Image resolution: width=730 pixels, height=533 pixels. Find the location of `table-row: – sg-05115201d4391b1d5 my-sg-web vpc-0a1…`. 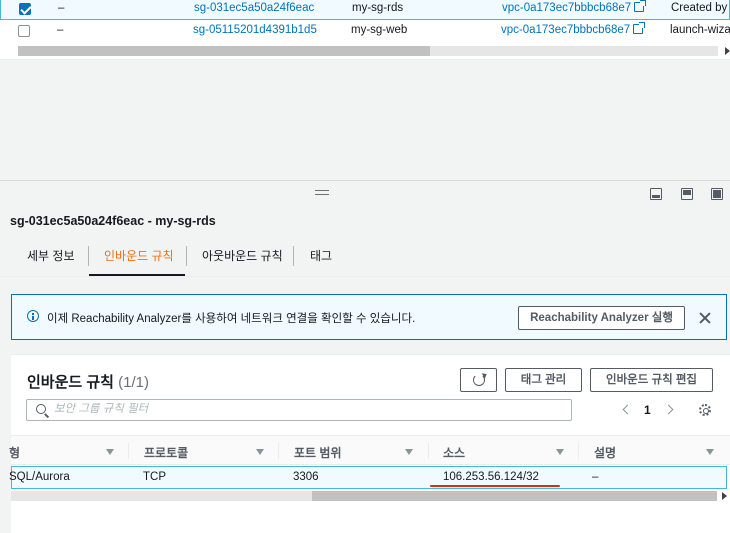

table-row: – sg-05115201d4391b1d5 my-sg-web vpc-0a1… is located at coordinates (365, 32).